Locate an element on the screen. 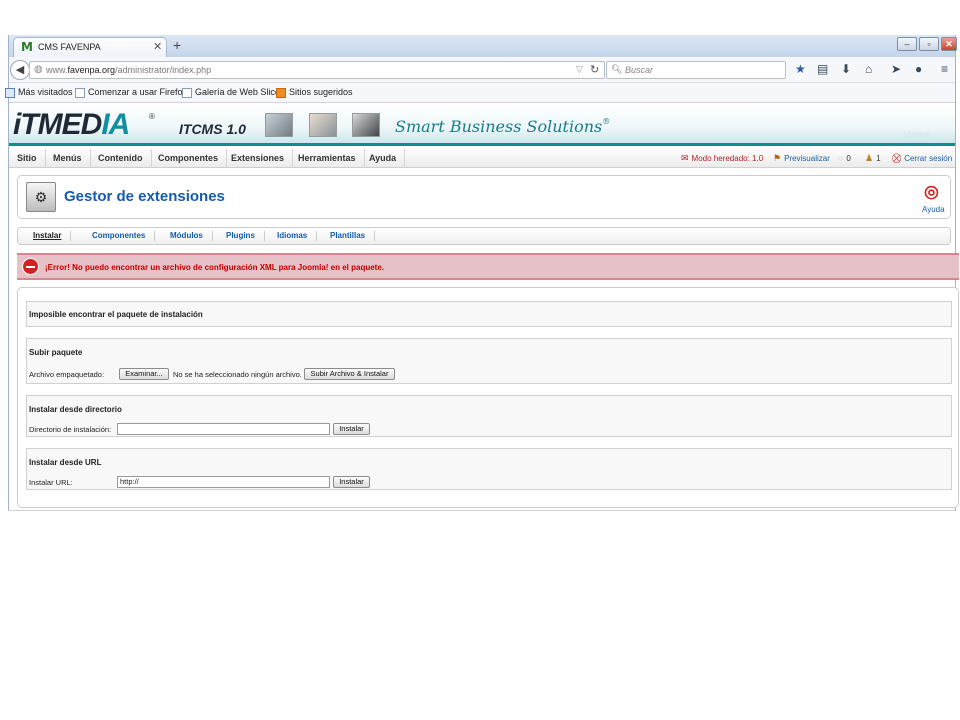 The image size is (960, 720). bookmark-suggested-sites: Sitios sugeridos is located at coordinates (314, 92).